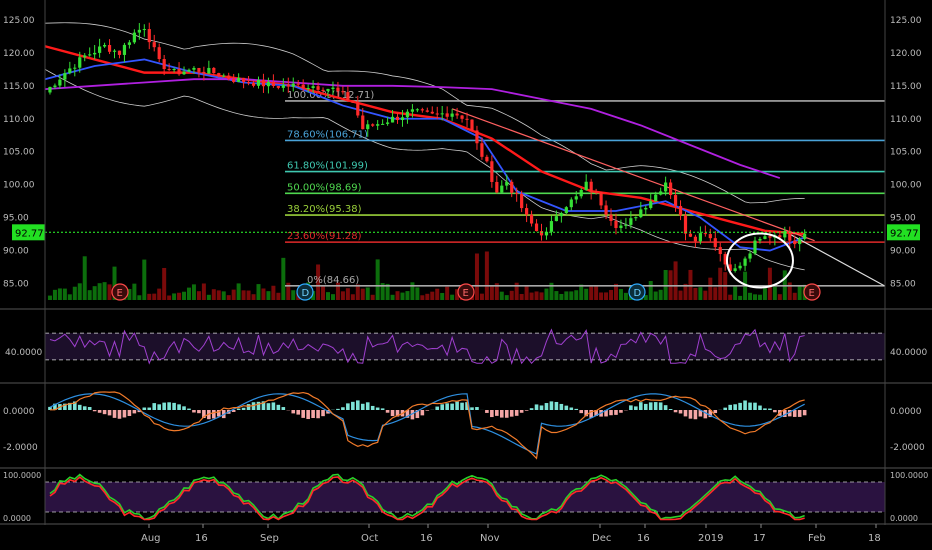 The width and height of the screenshot is (932, 550). What do you see at coordinates (903, 219) in the screenshot?
I see `y-tick-label-right: 95.00` at bounding box center [903, 219].